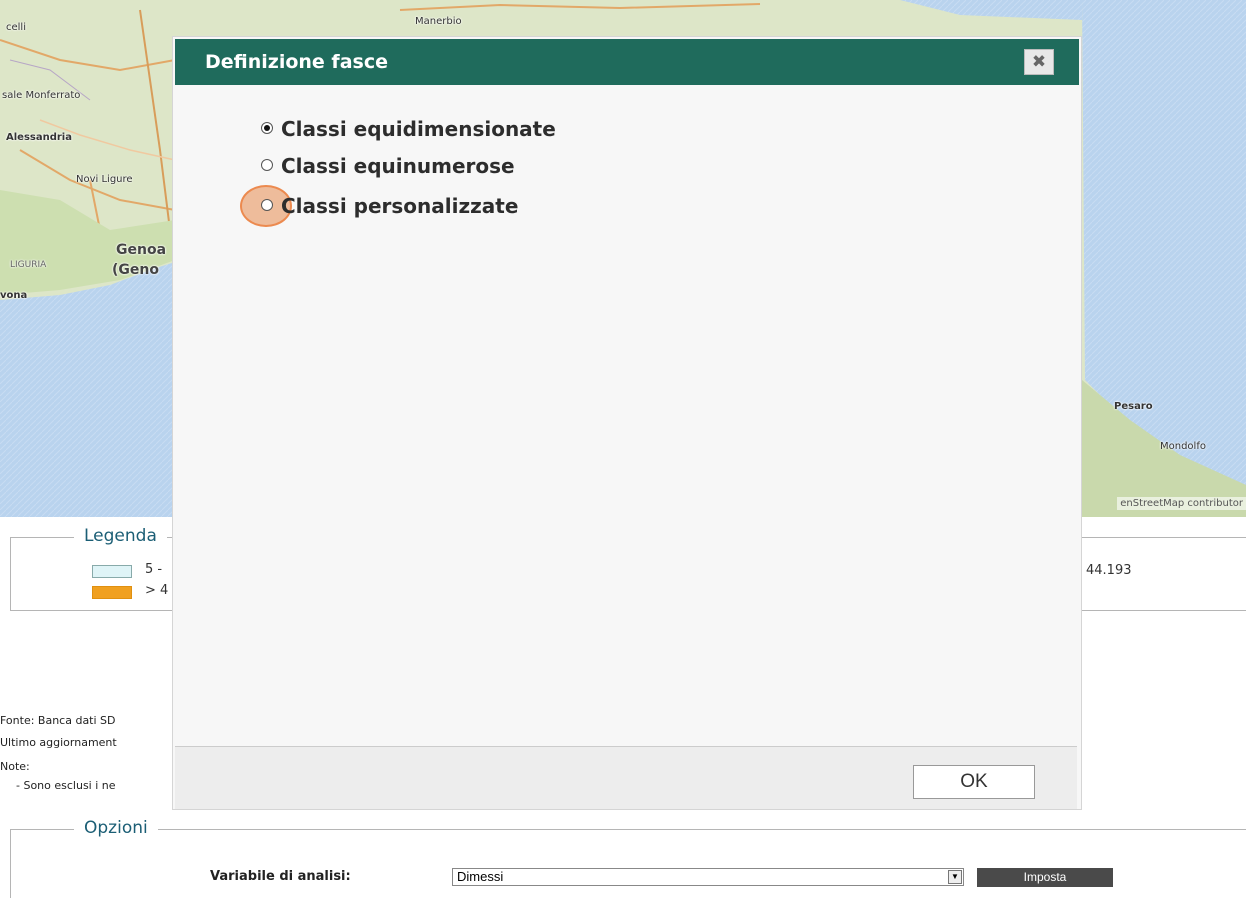  What do you see at coordinates (399, 206) in the screenshot?
I see `radio-label-personalizzate: Classi personalizzate` at bounding box center [399, 206].